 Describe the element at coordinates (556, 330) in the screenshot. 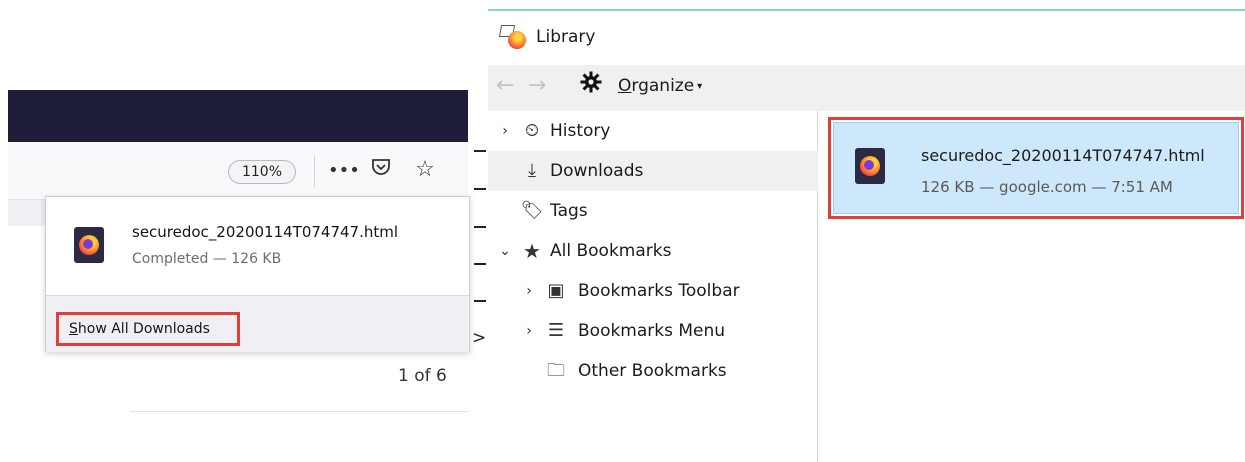

I see `bookmarks-menu-icon: ☰` at that location.